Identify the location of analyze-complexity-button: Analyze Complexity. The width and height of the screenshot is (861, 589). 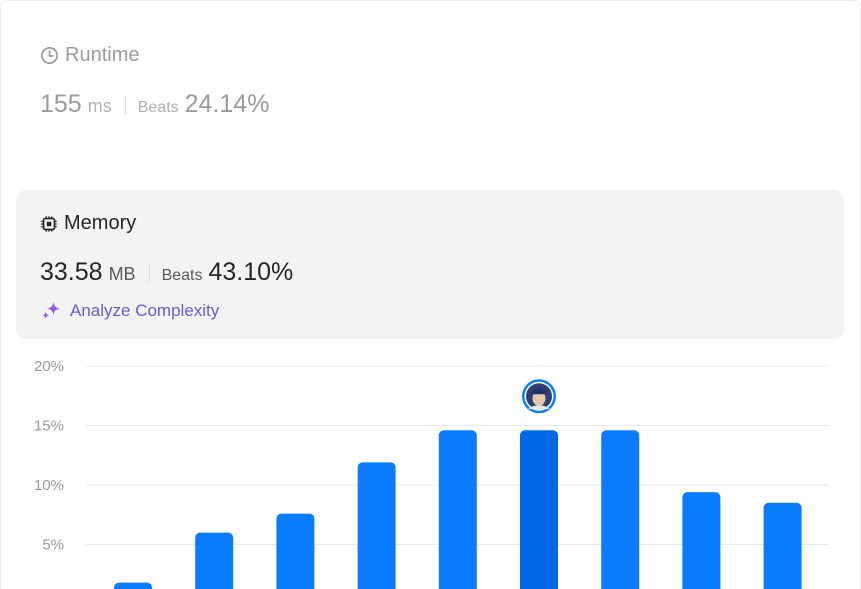
(129, 310).